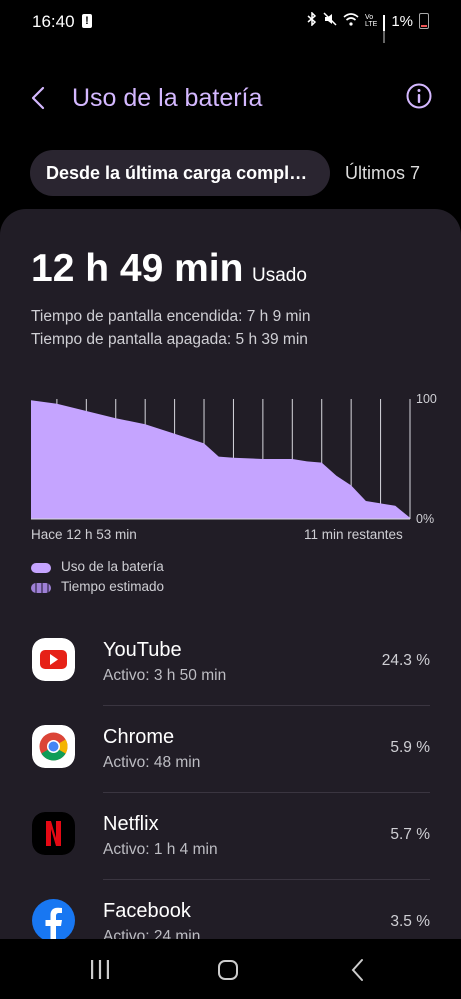 The image size is (461, 999). What do you see at coordinates (279, 275) in the screenshot?
I see `usage-label: Usado` at bounding box center [279, 275].